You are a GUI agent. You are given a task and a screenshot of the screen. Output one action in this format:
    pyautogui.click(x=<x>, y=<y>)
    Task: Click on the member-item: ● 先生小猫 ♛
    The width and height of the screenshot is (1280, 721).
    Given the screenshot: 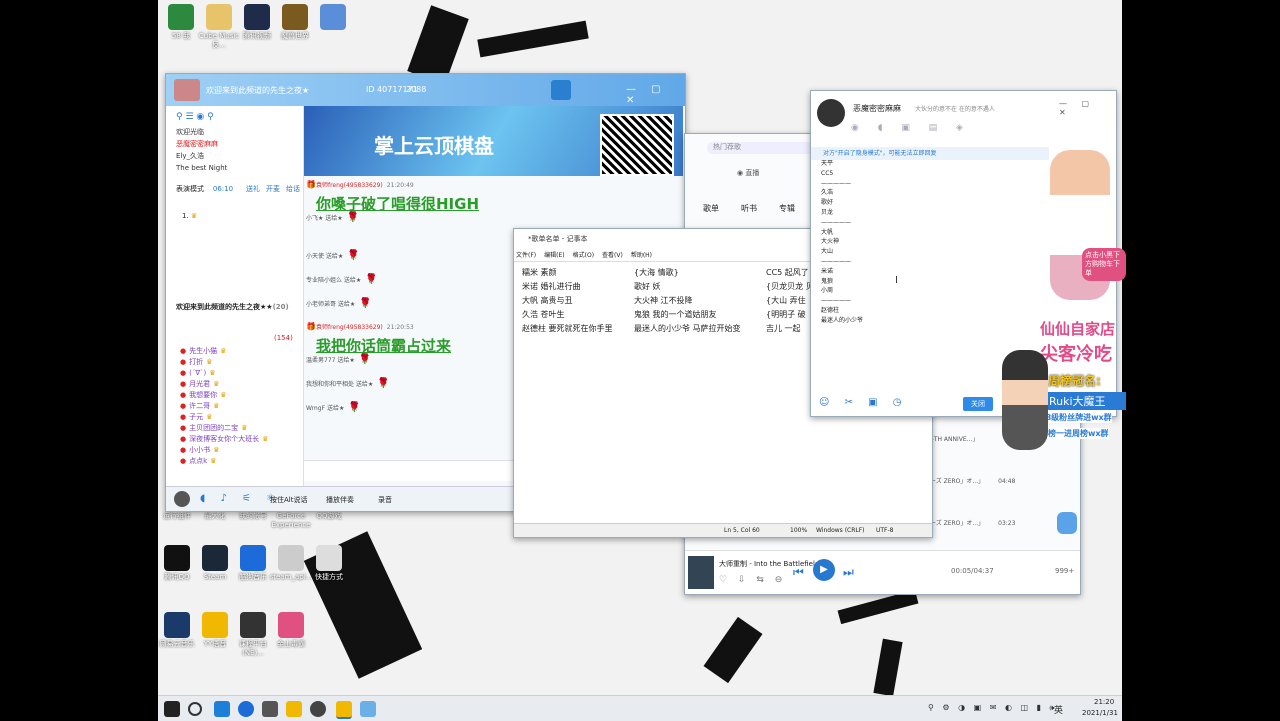 What is the action you would take?
    pyautogui.click(x=240, y=351)
    